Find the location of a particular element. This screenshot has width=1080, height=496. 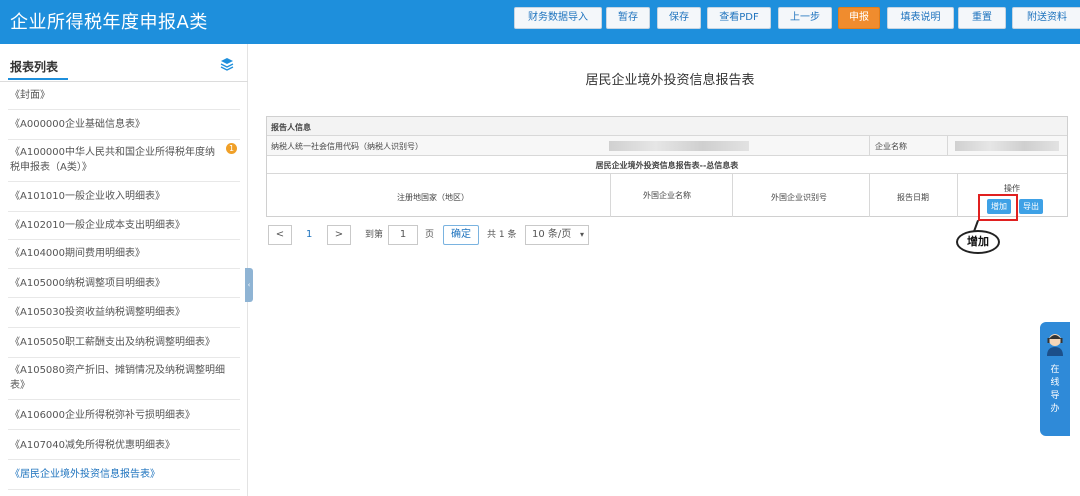

page-size-value: 10 条/页 is located at coordinates (552, 234).